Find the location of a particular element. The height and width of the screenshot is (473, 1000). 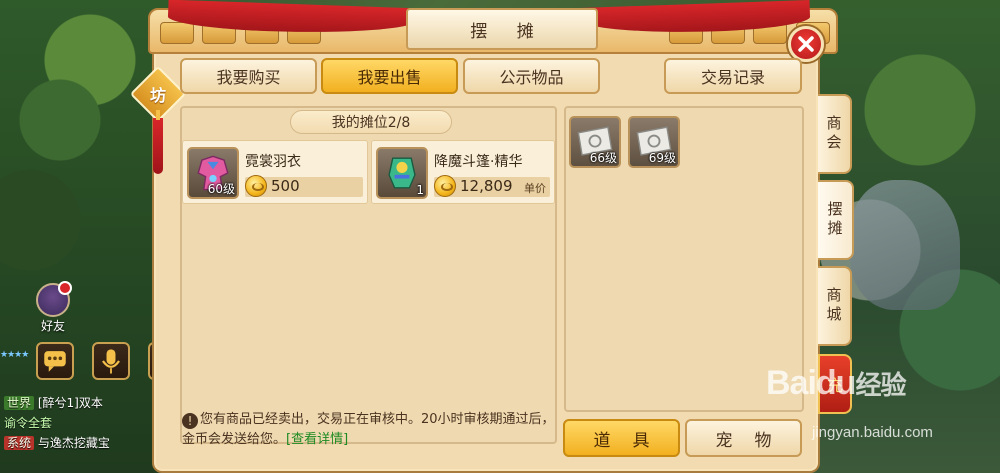

chat-line: 系统 与逸杰挖藏宝 is located at coordinates (57, 442).